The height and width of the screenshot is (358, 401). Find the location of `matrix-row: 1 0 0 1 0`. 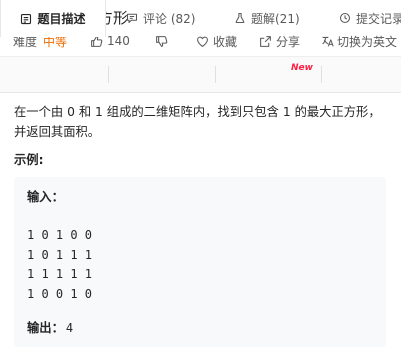

matrix-row: 1 0 0 1 0 is located at coordinates (60, 293).